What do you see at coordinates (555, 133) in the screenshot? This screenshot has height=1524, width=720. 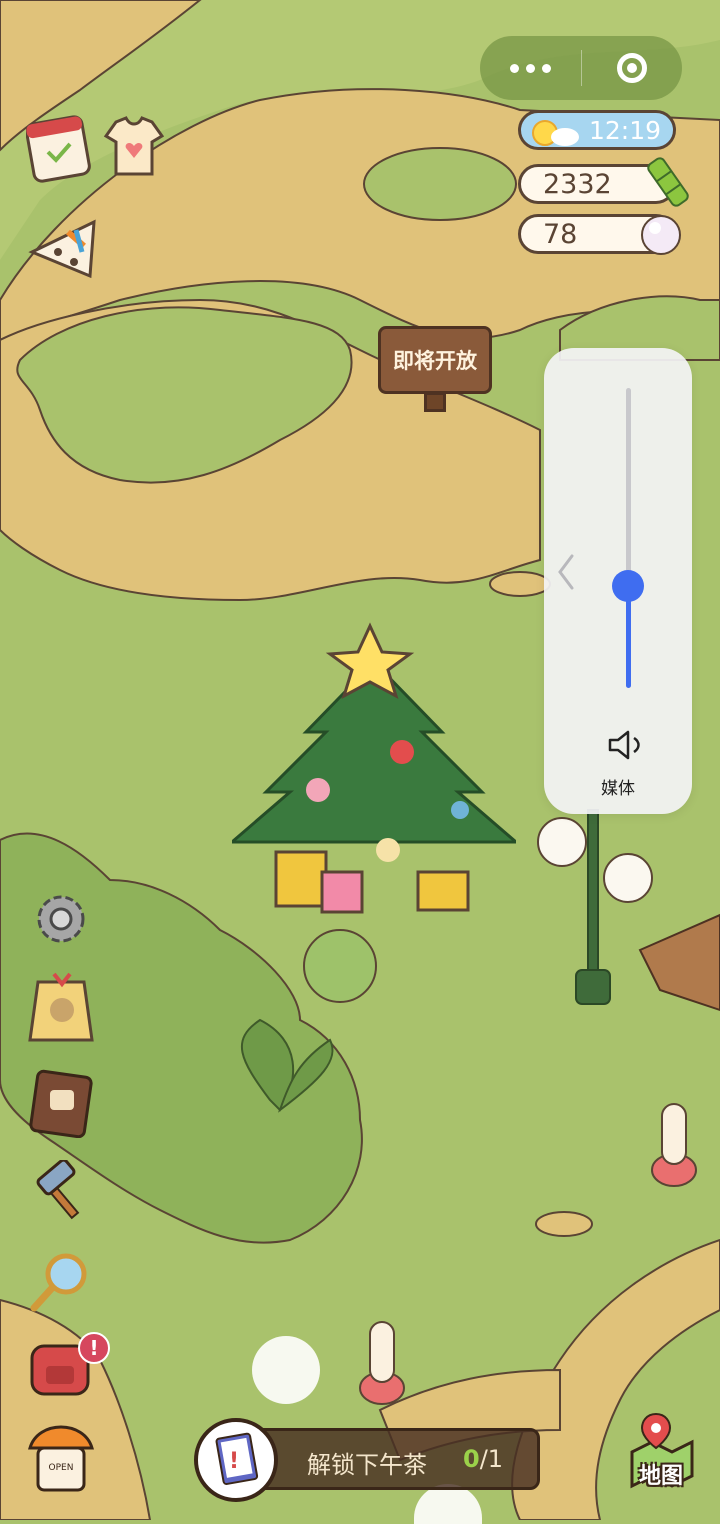 I see `sun-cloud-icon` at bounding box center [555, 133].